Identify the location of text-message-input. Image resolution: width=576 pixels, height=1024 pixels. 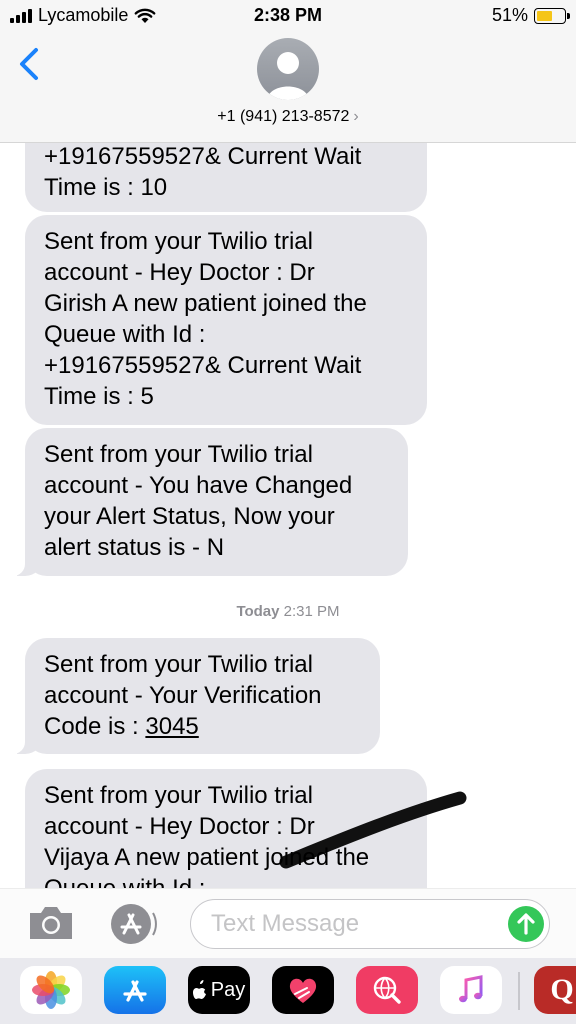
(351, 924).